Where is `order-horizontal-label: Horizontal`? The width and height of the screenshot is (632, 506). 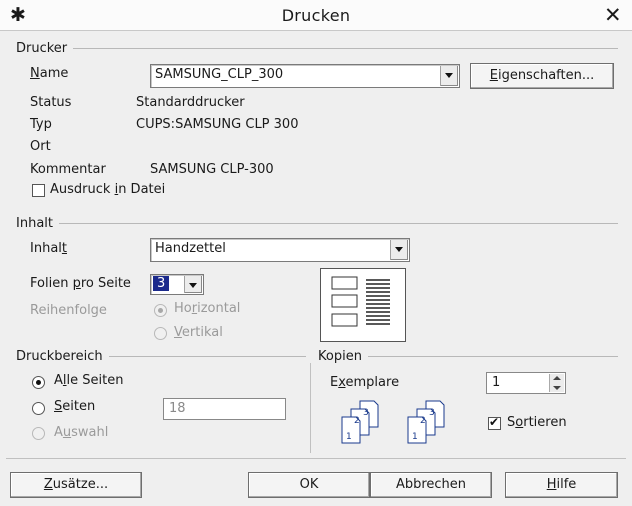
order-horizontal-label: Horizontal is located at coordinates (207, 308).